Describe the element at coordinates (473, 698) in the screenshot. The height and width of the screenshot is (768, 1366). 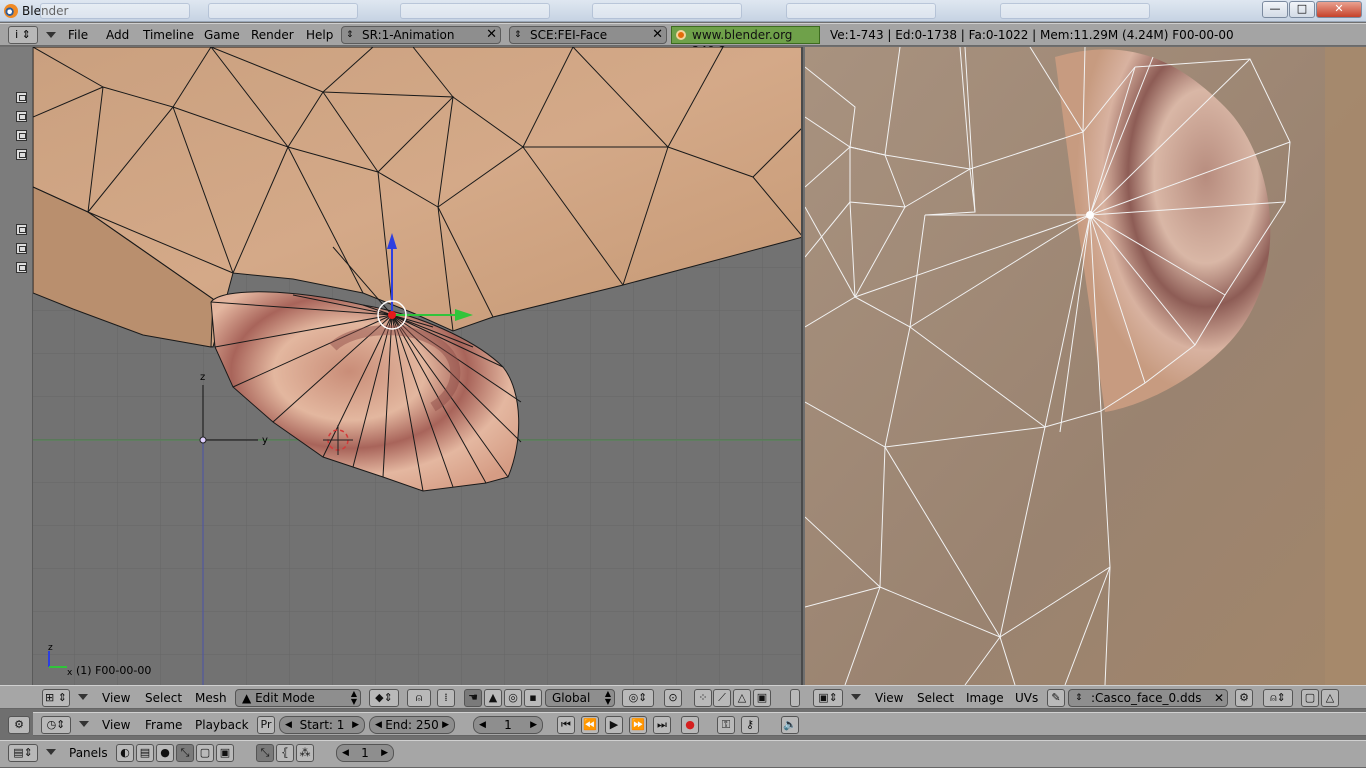
I see `hand-manipulator-icon: ☚` at that location.